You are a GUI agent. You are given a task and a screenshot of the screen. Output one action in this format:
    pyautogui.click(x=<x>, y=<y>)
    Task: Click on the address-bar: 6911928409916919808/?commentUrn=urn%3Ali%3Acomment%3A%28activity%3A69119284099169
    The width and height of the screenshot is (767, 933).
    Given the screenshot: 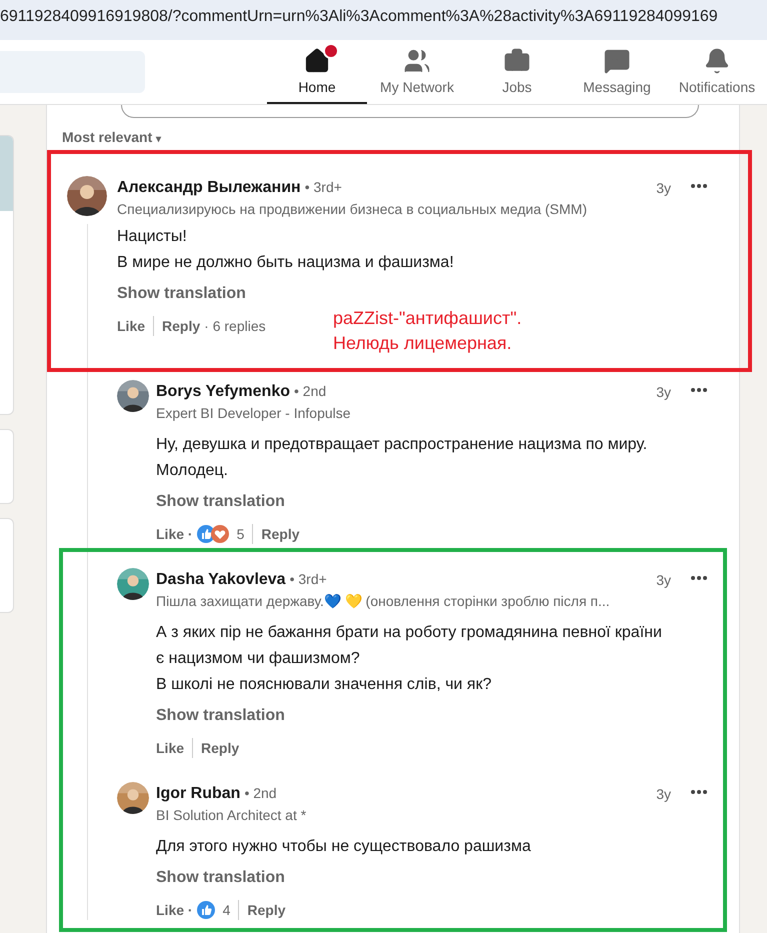 What is the action you would take?
    pyautogui.click(x=383, y=20)
    